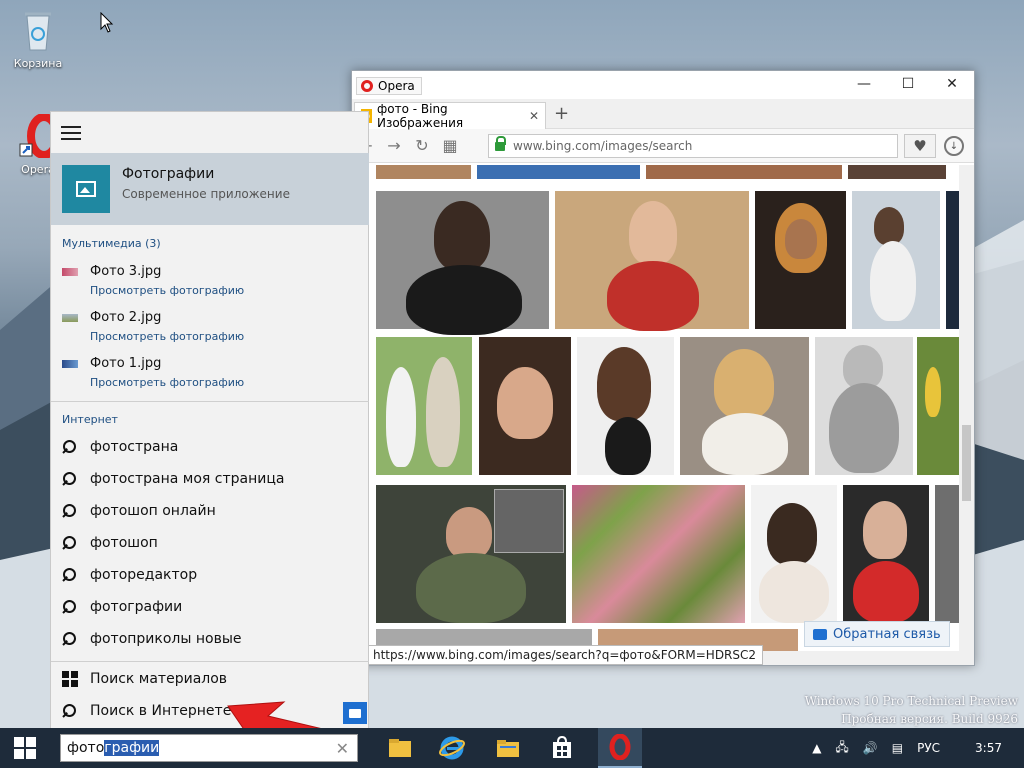  Describe the element at coordinates (929, 719) in the screenshot. I see `watermark-build: Пробная версия. Build 9926` at that location.